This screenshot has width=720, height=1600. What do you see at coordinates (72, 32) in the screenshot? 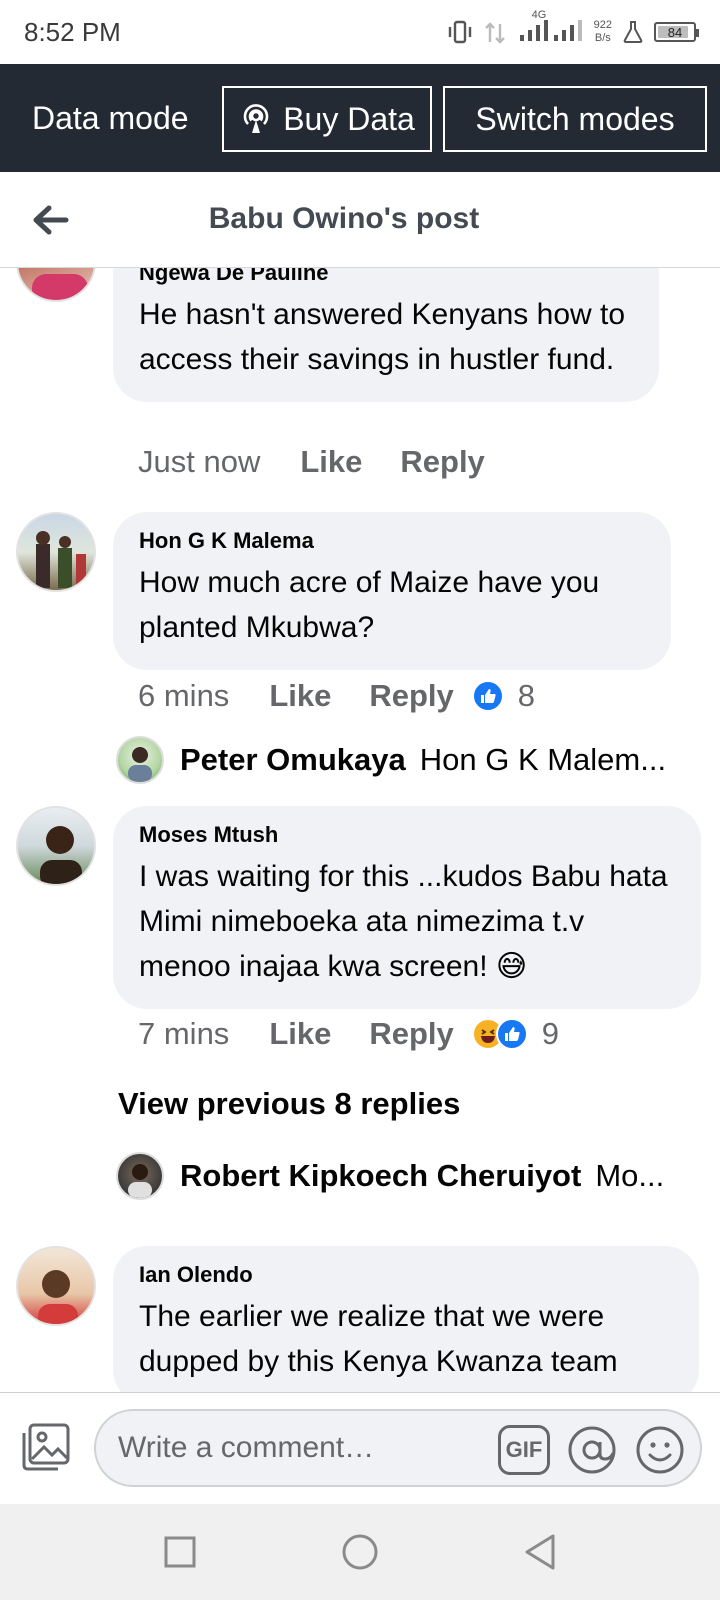
I see `status-time: 8:52 PM` at bounding box center [72, 32].